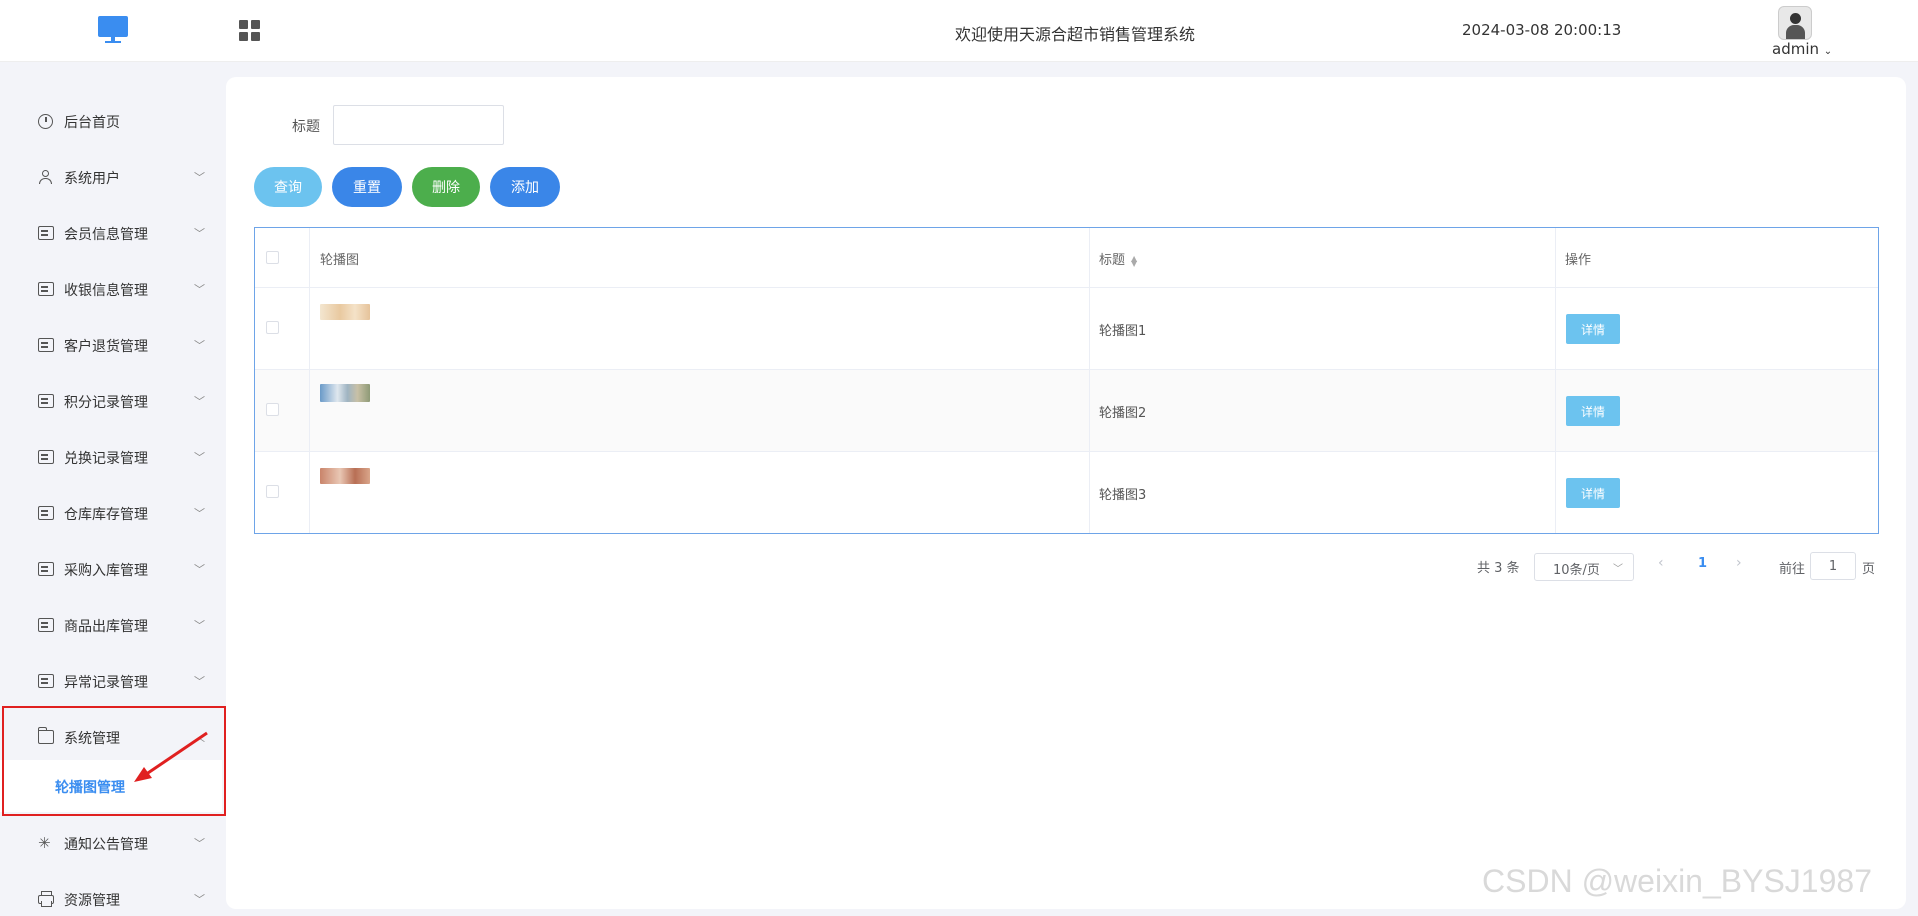  Describe the element at coordinates (1795, 49) in the screenshot. I see `user-name: admin` at that location.